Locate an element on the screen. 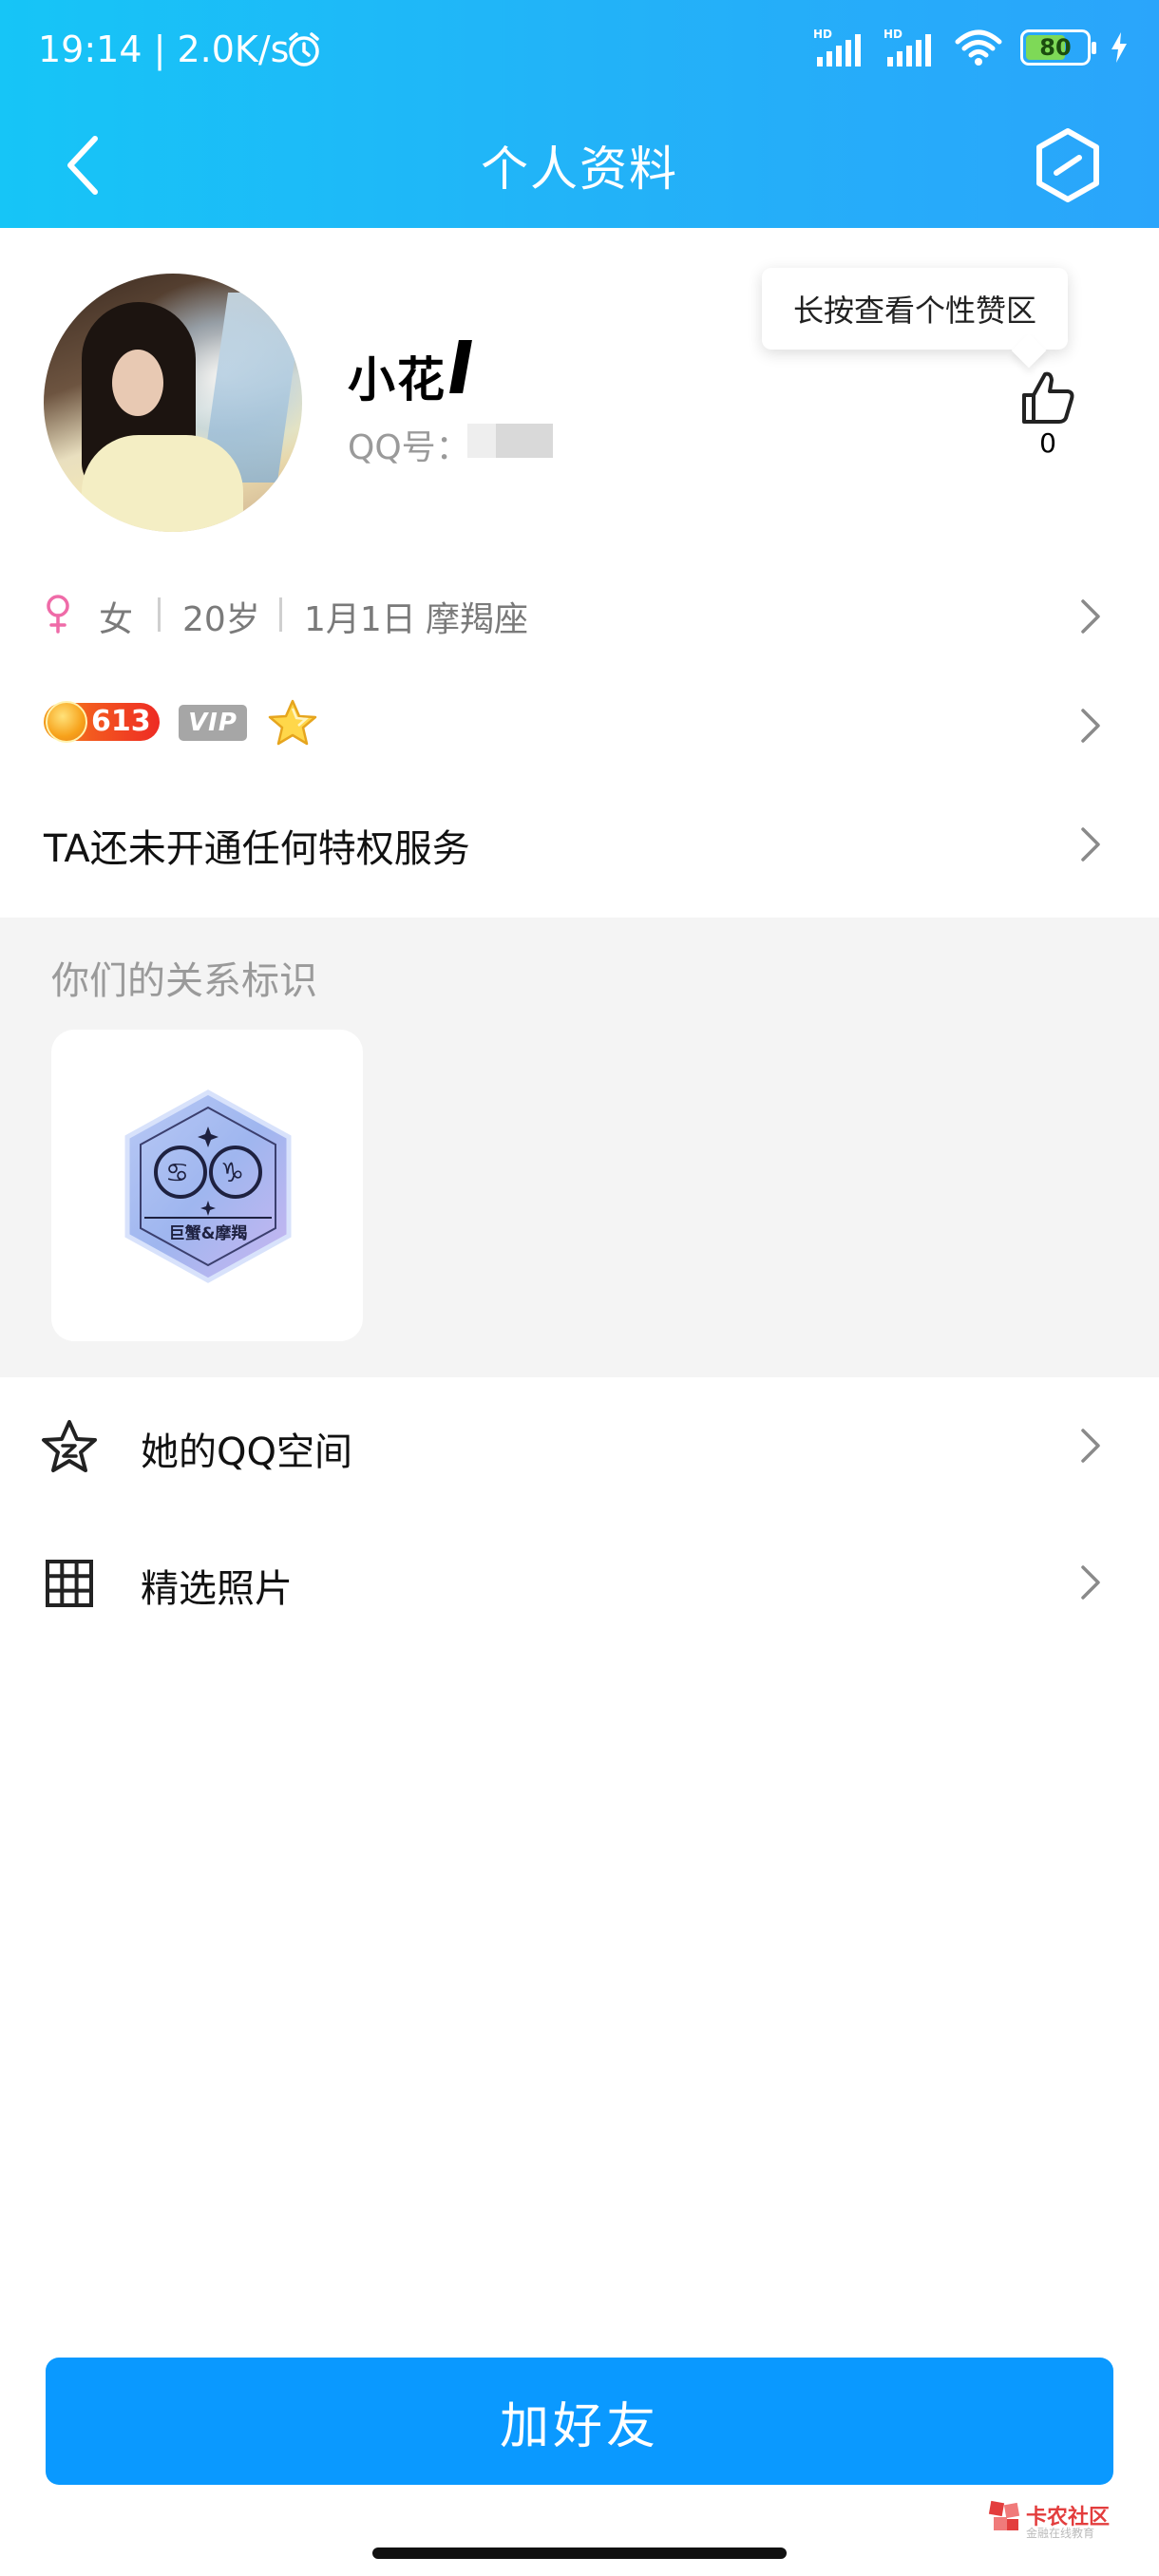 This screenshot has width=1159, height=2576. coin-icon is located at coordinates (66, 722).